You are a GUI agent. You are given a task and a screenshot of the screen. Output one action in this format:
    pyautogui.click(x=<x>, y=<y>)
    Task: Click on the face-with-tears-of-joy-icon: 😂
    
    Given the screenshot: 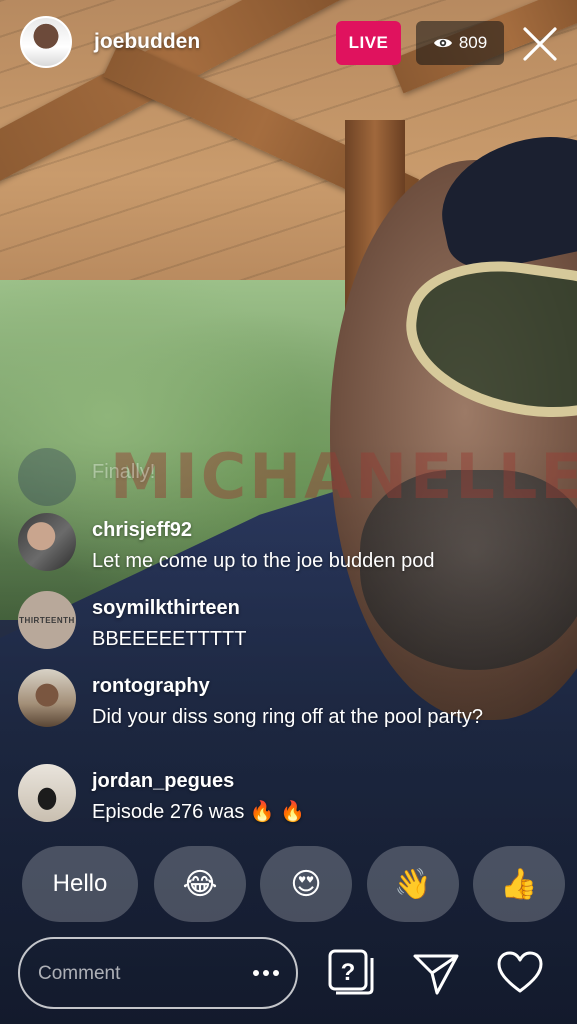 What is the action you would take?
    pyautogui.click(x=200, y=884)
    